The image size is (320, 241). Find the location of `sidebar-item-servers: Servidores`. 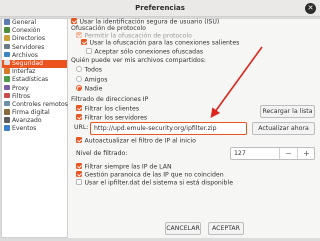

sidebar-item-servers: Servidores is located at coordinates (34, 47).